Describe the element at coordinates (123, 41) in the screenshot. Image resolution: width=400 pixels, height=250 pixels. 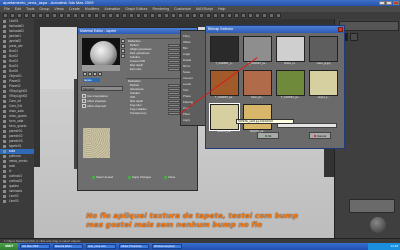
I see `sample-type-button` at that location.